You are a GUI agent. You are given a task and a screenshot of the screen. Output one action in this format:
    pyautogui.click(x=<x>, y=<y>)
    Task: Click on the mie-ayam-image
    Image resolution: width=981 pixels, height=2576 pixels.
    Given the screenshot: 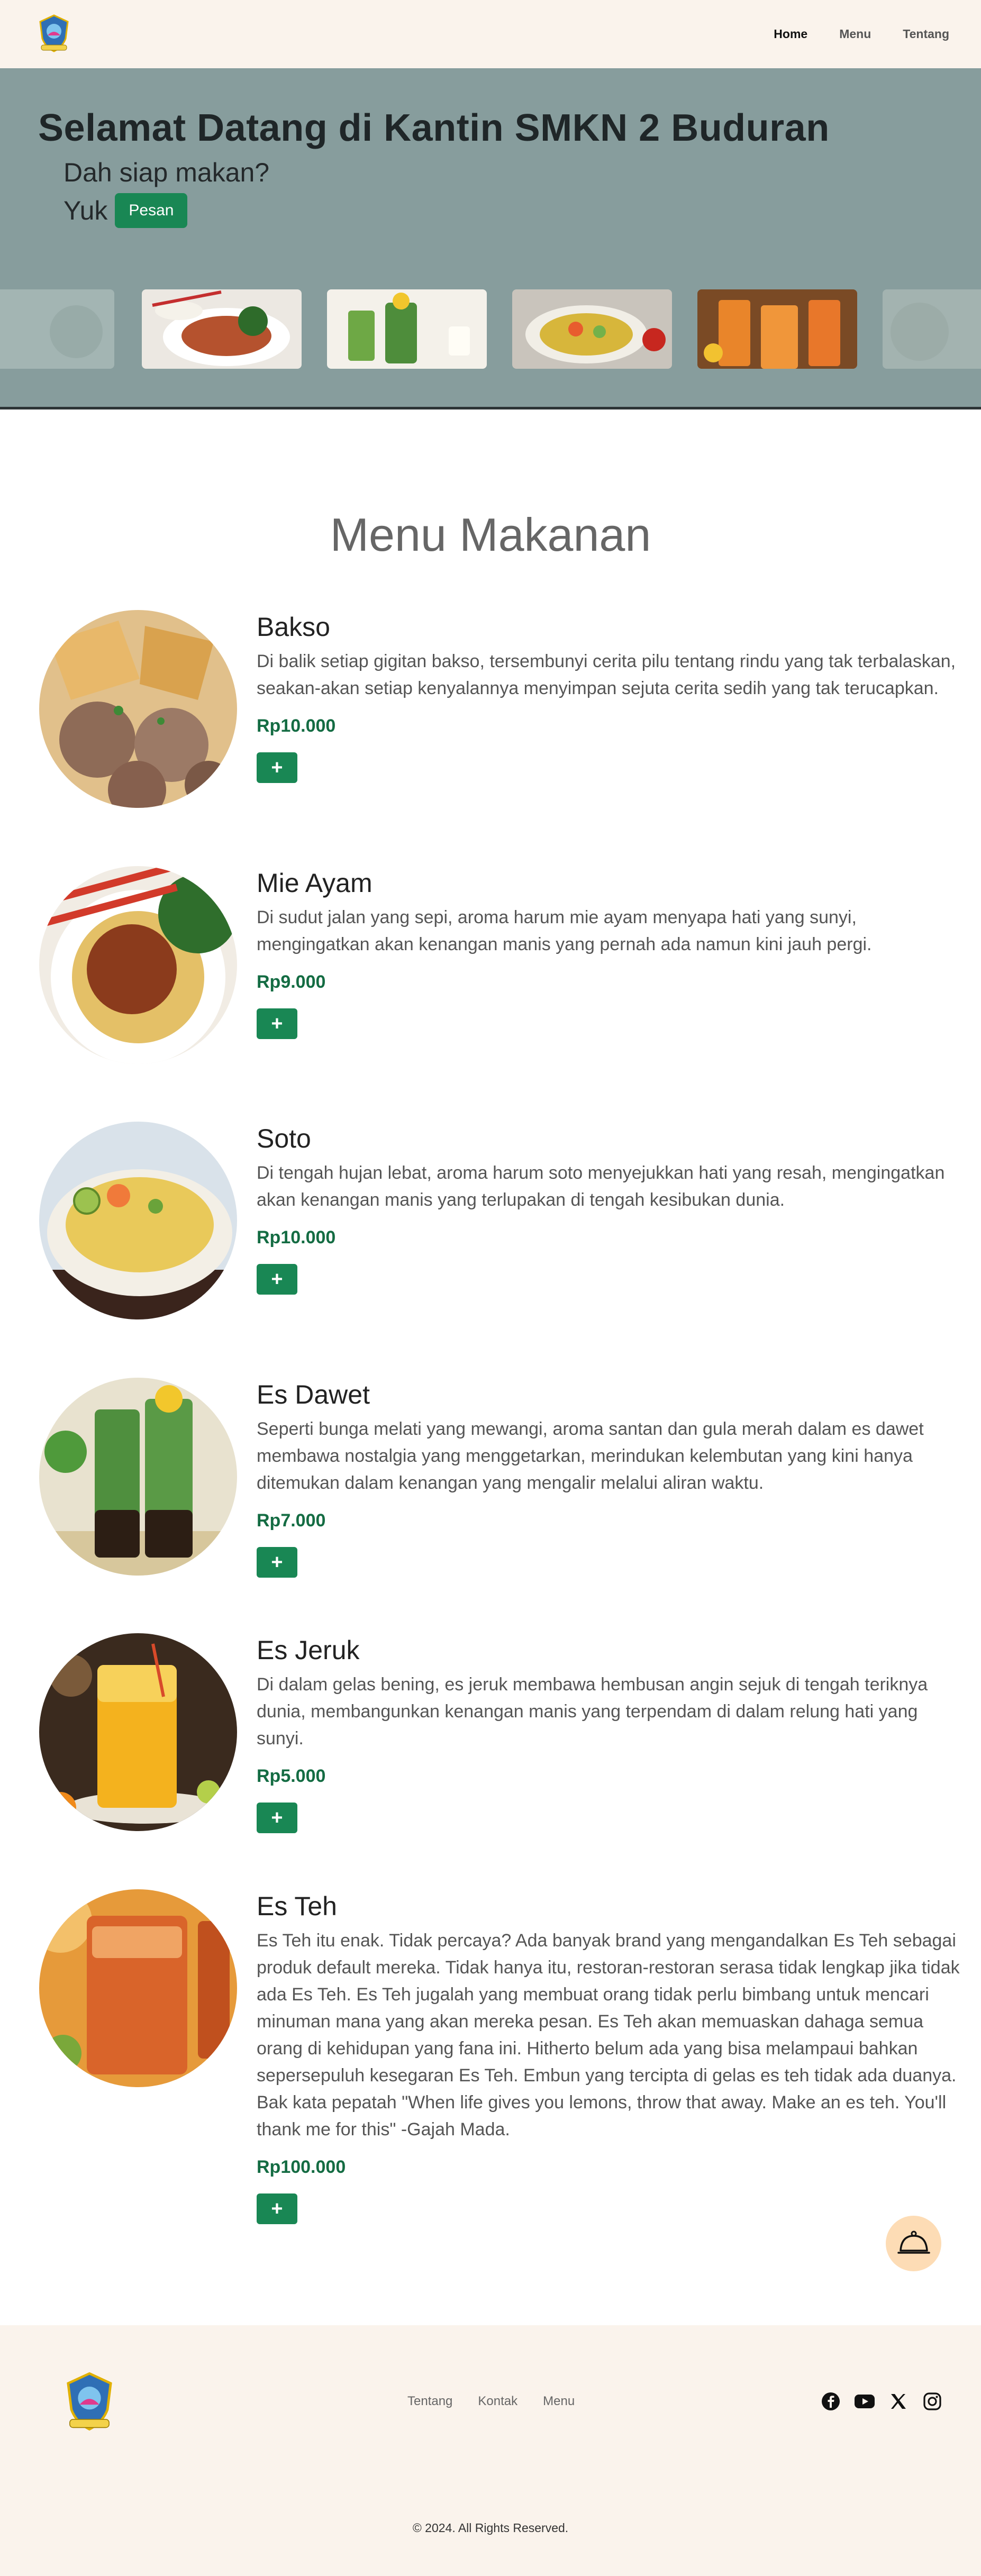 What is the action you would take?
    pyautogui.click(x=138, y=965)
    